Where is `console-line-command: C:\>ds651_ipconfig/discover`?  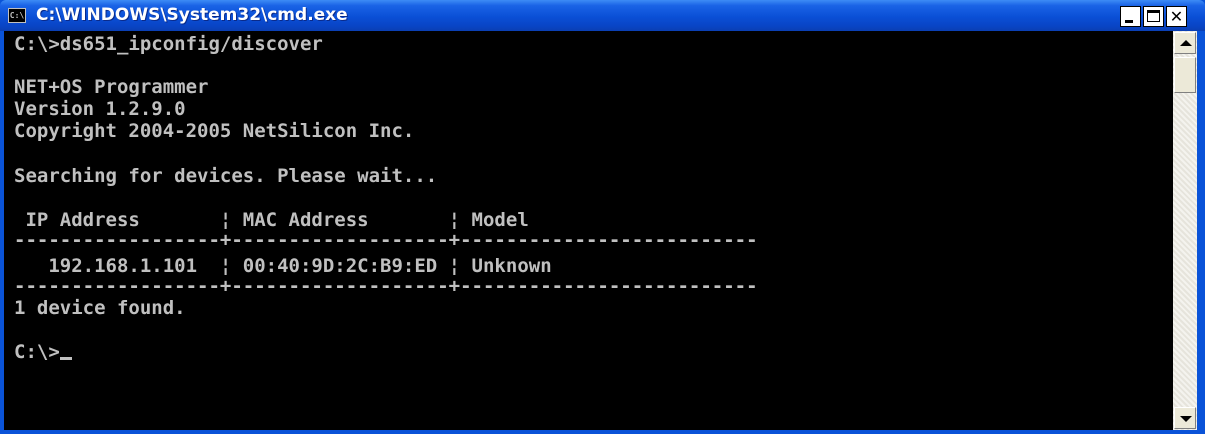 console-line-command: C:\>ds651_ipconfig/discover is located at coordinates (168, 44).